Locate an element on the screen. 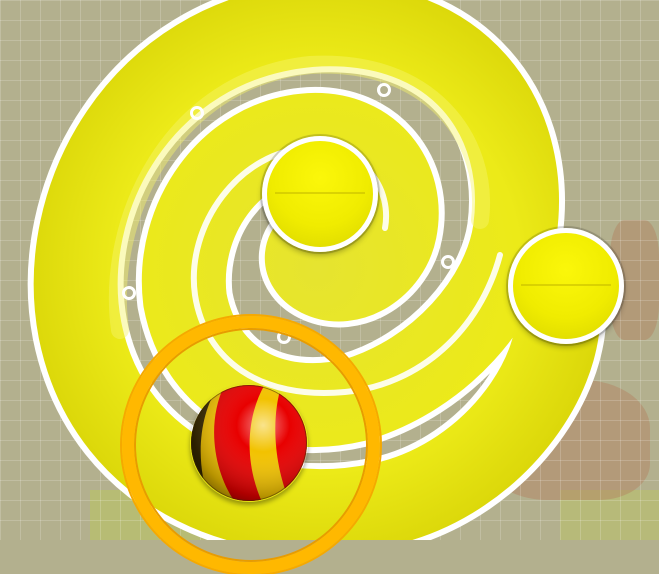  spiral-center-cap is located at coordinates (320, 194).